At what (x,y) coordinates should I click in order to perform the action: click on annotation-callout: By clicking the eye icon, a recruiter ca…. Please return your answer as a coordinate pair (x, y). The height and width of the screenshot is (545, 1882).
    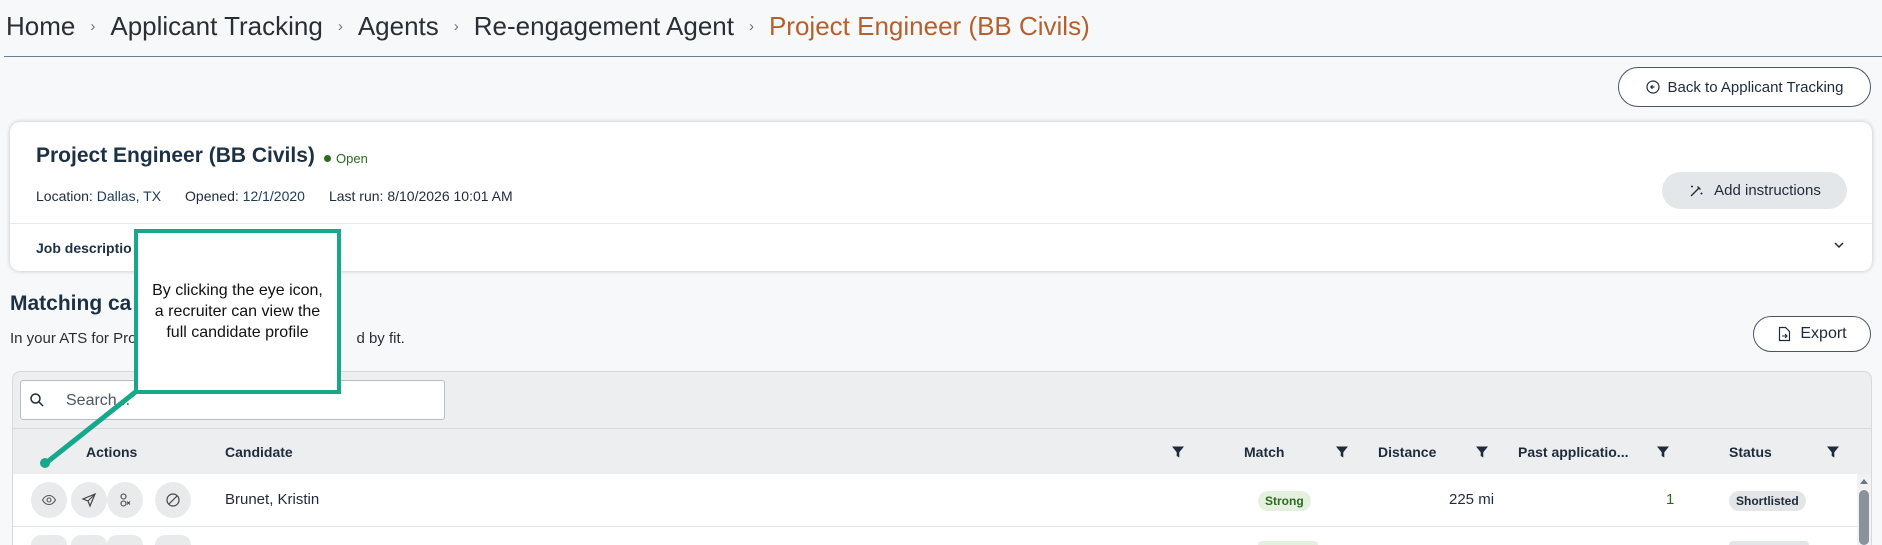
    Looking at the image, I should click on (237, 311).